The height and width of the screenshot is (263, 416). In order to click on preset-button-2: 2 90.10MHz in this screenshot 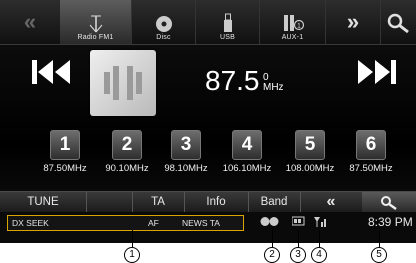, I will do `click(127, 153)`.